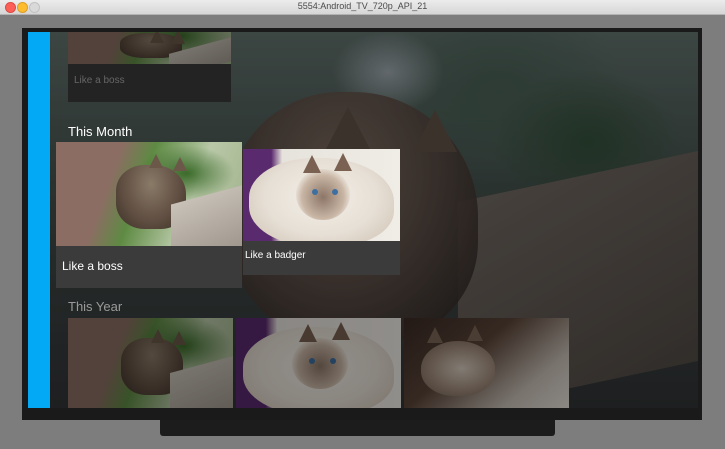  I want to click on row-header-this-month: This Month, so click(100, 131).